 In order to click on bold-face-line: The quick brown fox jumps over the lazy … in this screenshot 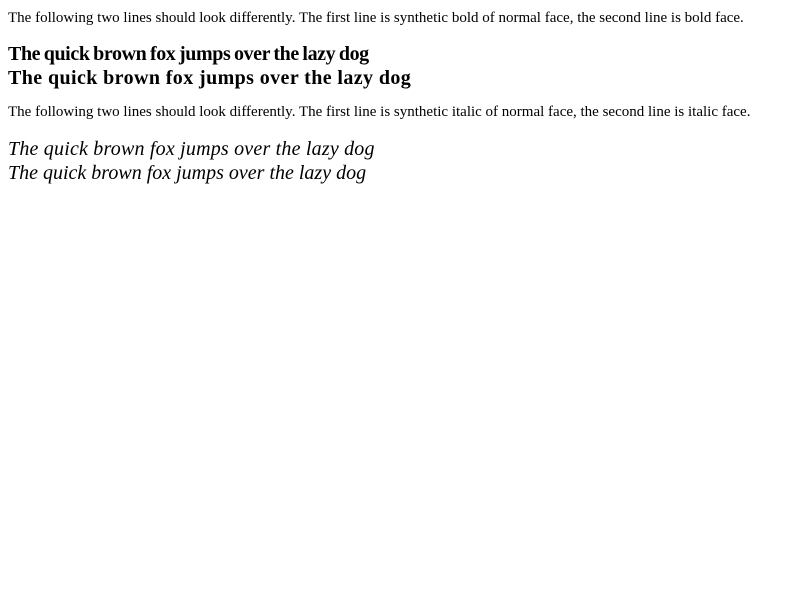, I will do `click(210, 78)`.